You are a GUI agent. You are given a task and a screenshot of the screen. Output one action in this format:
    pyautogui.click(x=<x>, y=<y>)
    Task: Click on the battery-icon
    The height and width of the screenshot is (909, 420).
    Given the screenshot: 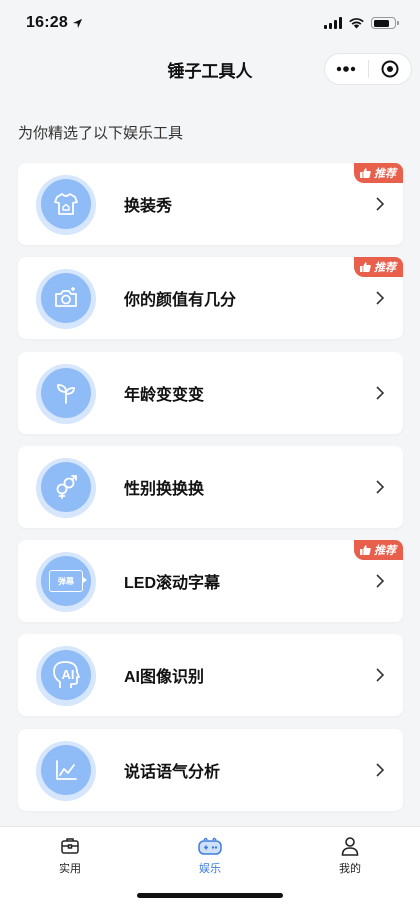 What is the action you would take?
    pyautogui.click(x=385, y=23)
    